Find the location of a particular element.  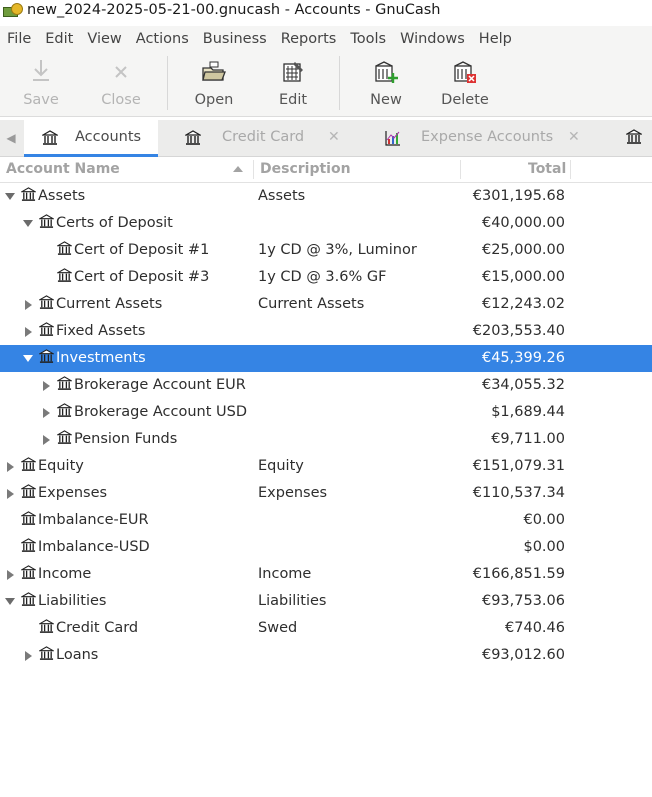

menu-windows: Windows is located at coordinates (432, 39).